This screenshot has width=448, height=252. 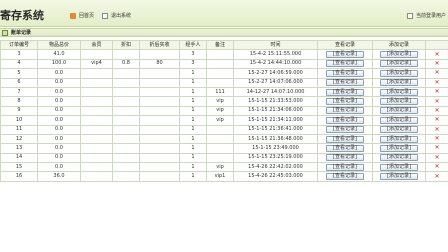 I want to click on order-id-cell: 5, so click(x=19, y=73).